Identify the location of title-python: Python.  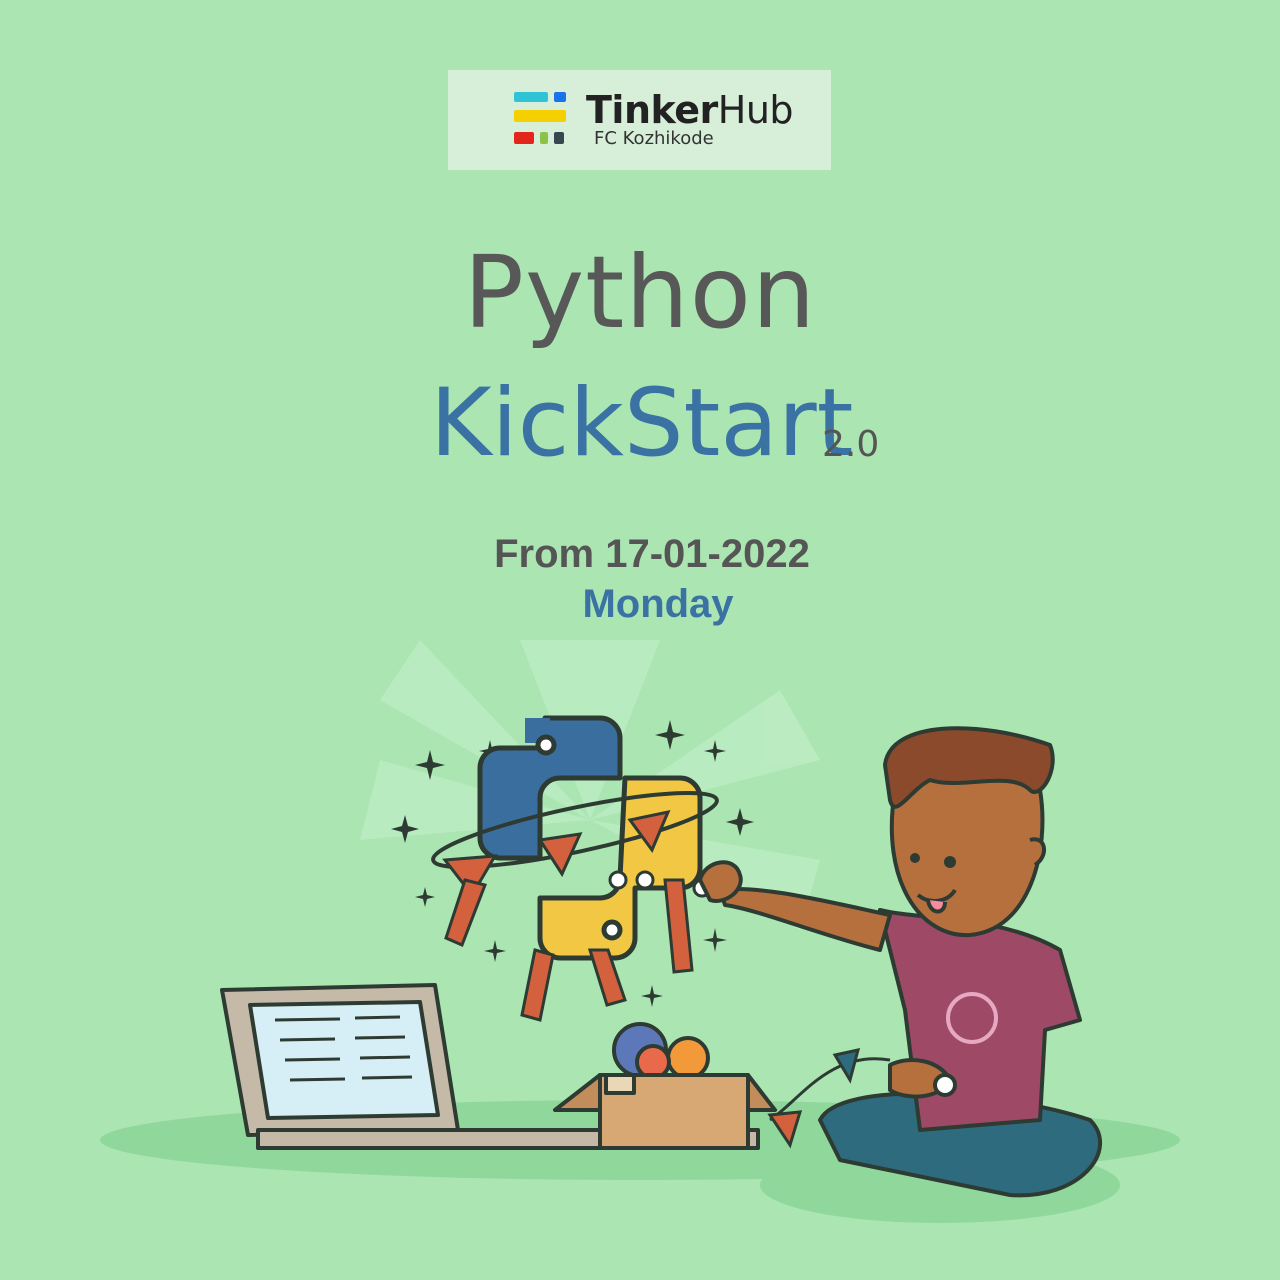
(640, 292).